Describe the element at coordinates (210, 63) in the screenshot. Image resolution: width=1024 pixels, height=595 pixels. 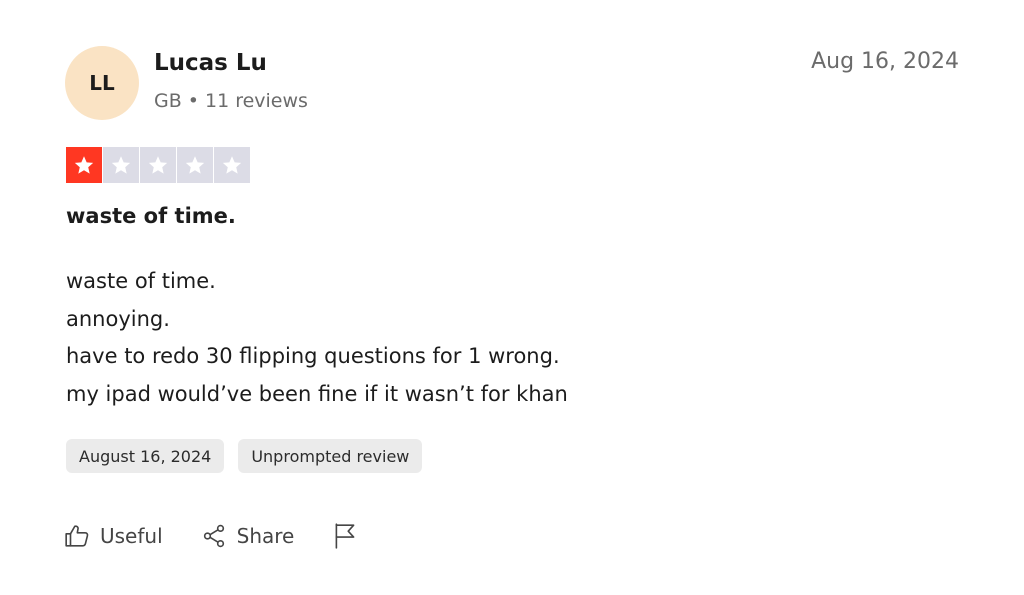
I see `reviewer-name: Lucas Lu` at that location.